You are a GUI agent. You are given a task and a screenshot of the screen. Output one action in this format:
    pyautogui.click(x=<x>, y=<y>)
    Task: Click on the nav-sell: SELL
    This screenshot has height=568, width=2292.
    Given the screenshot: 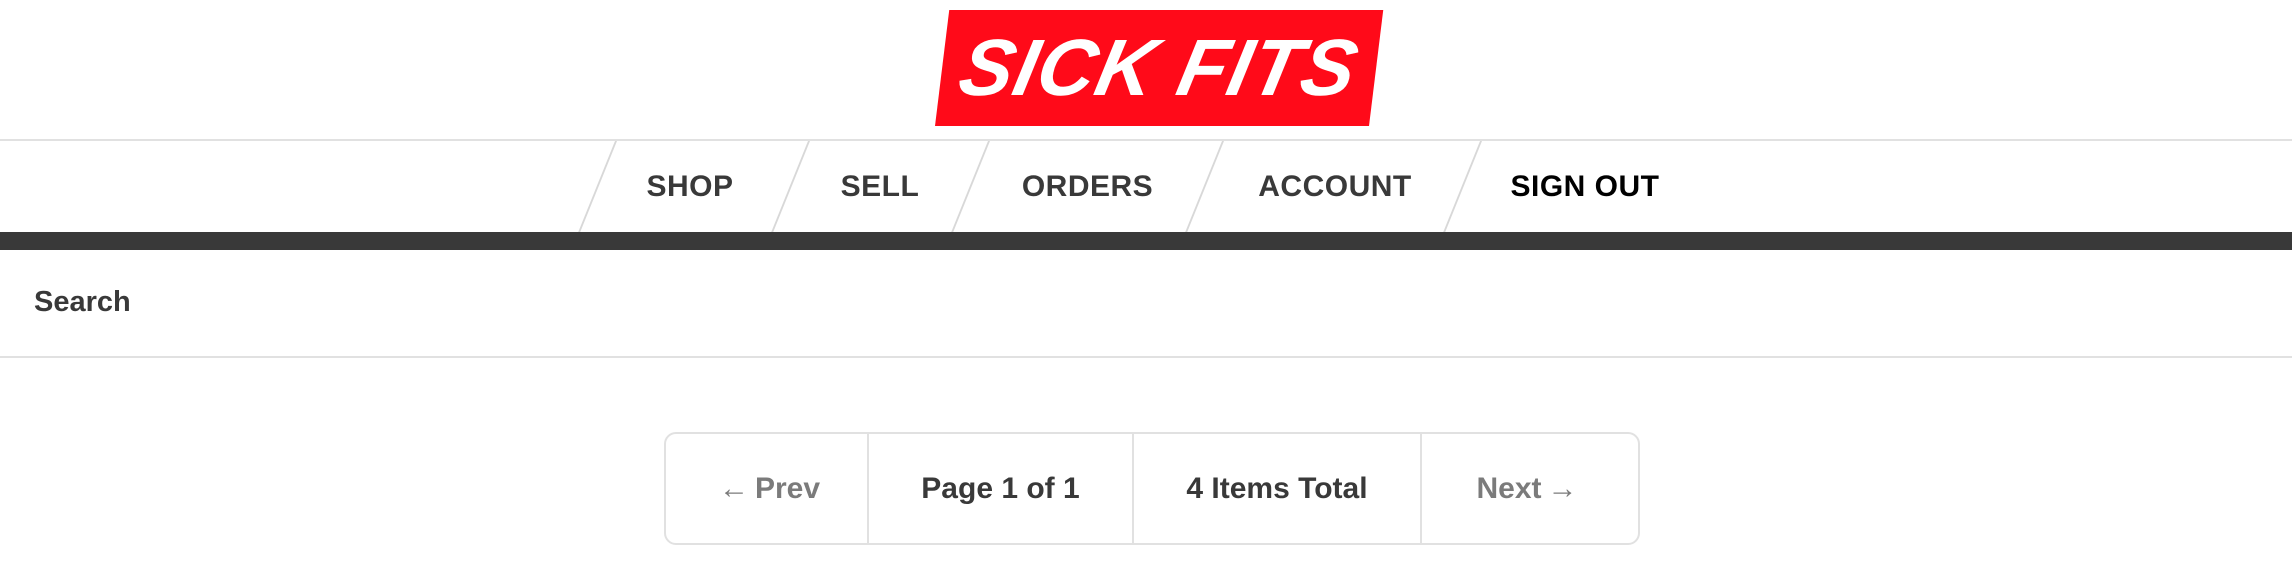 What is the action you would take?
    pyautogui.click(x=880, y=186)
    